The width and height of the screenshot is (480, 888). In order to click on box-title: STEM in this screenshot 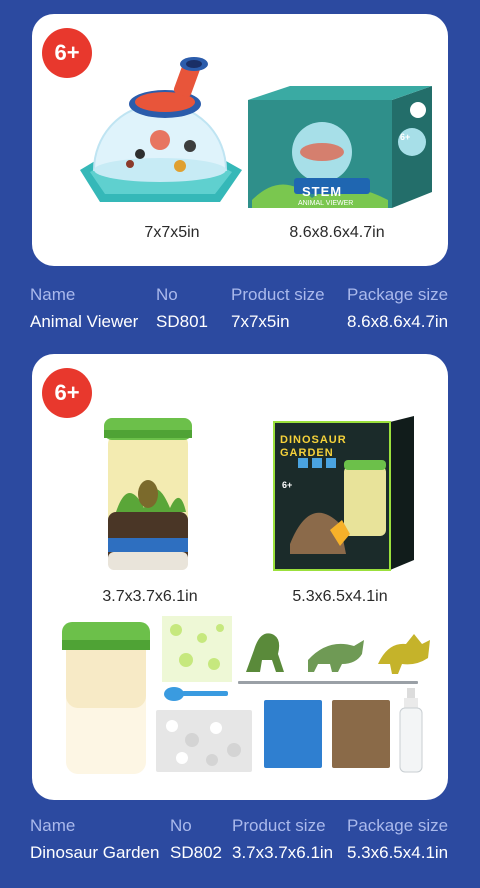, I will do `click(322, 191)`.